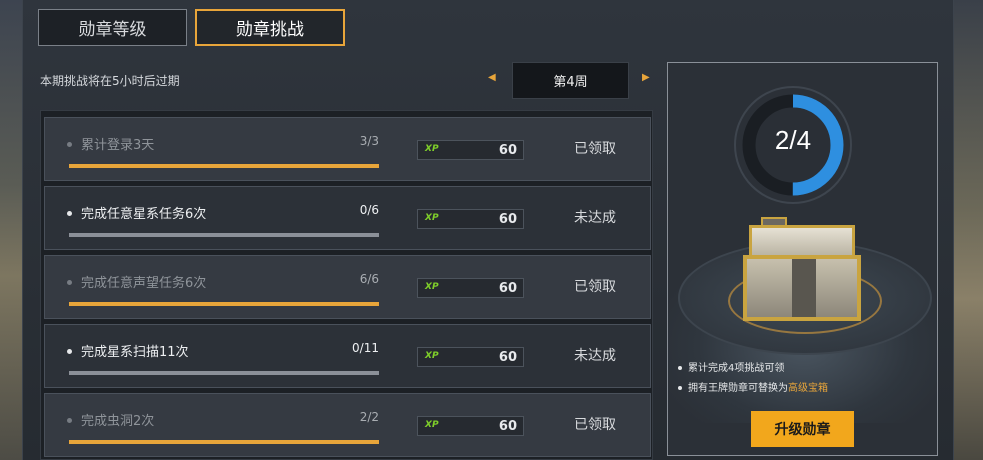 Image resolution: width=983 pixels, height=460 pixels. What do you see at coordinates (110, 81) in the screenshot?
I see `expire-notice: 本期挑战将在5小时后过期` at bounding box center [110, 81].